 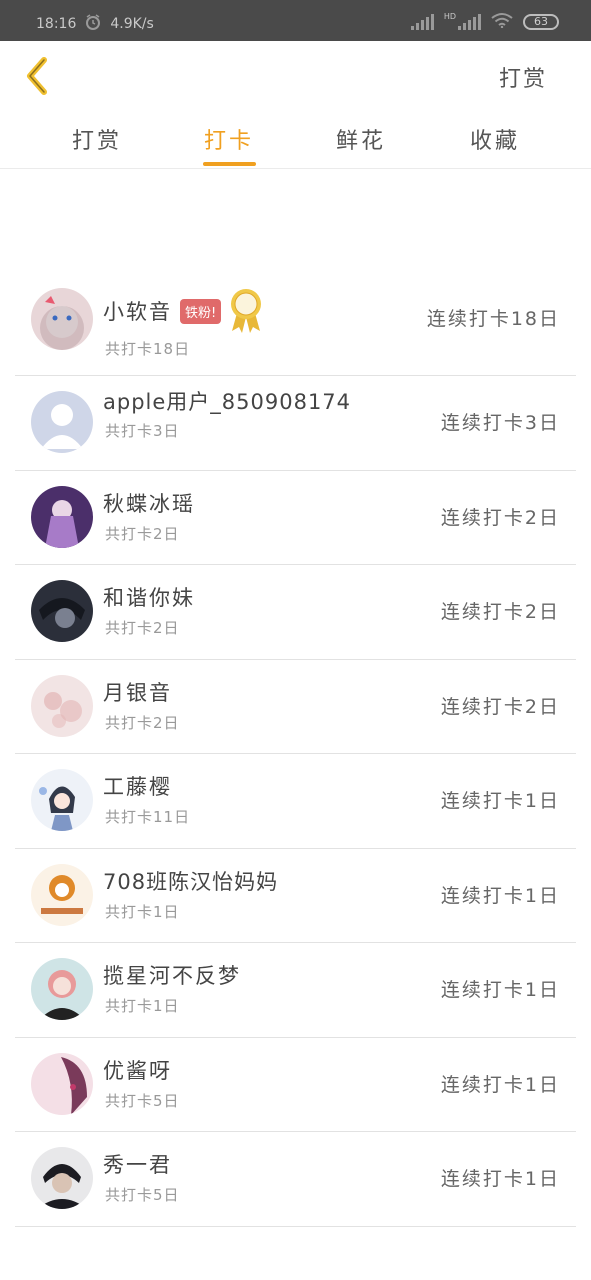 I want to click on name-line: 秀一君, so click(x=137, y=1164).